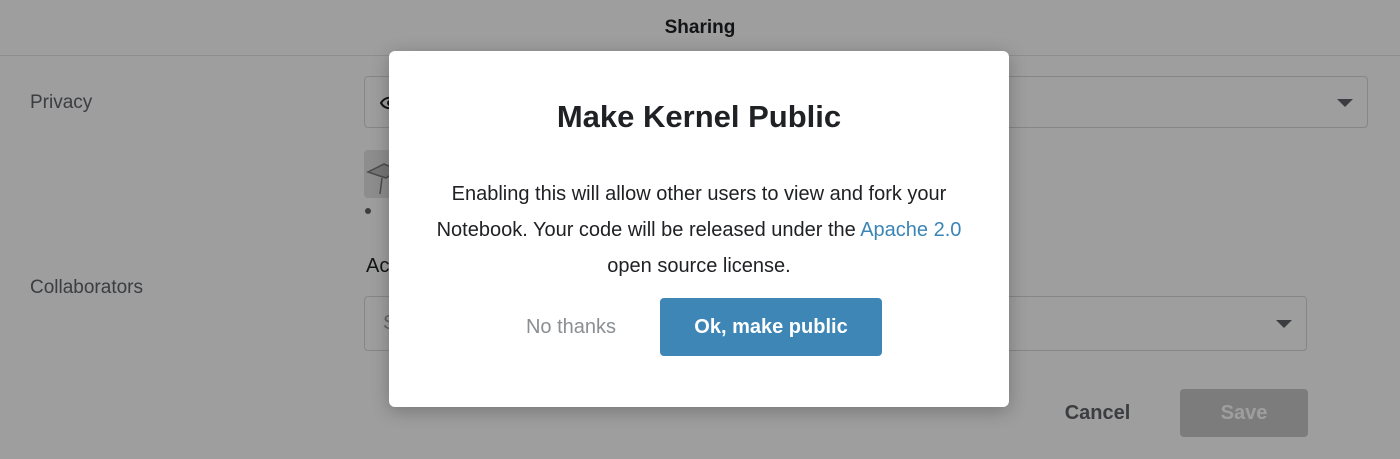 This screenshot has height=459, width=1400. What do you see at coordinates (771, 327) in the screenshot?
I see `make-public-button: Ok, make public` at bounding box center [771, 327].